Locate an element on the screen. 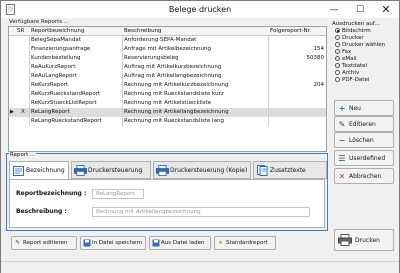 Image resolution: width=400 pixels, height=273 pixels. output-option-textdatei: Textdatei is located at coordinates (365, 65).